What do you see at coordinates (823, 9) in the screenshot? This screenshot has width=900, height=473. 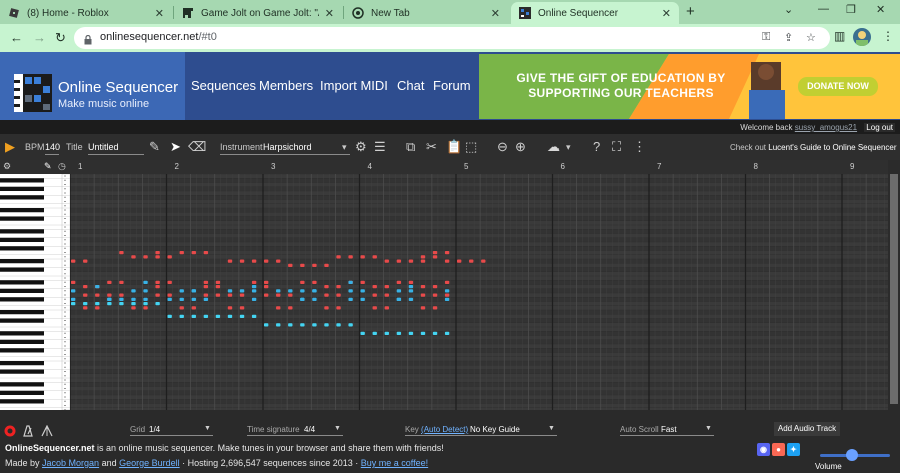 I see `minimize-icon: —` at bounding box center [823, 9].